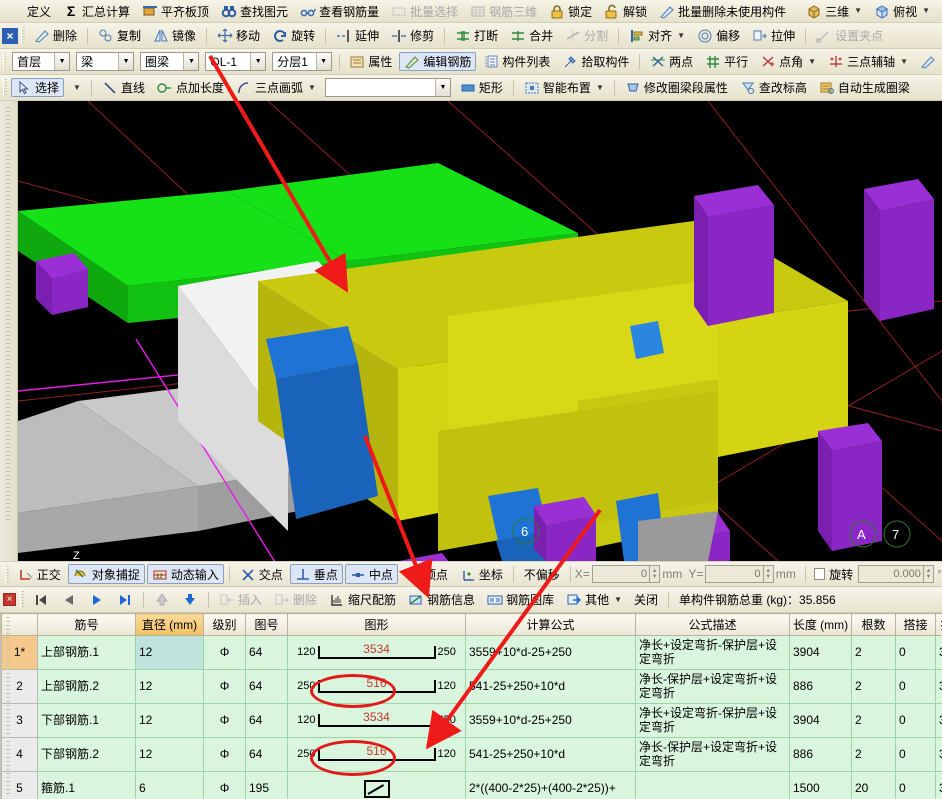 This screenshot has height=799, width=942. What do you see at coordinates (41, 61) in the screenshot?
I see `floor-select: 首层 ▼` at bounding box center [41, 61].